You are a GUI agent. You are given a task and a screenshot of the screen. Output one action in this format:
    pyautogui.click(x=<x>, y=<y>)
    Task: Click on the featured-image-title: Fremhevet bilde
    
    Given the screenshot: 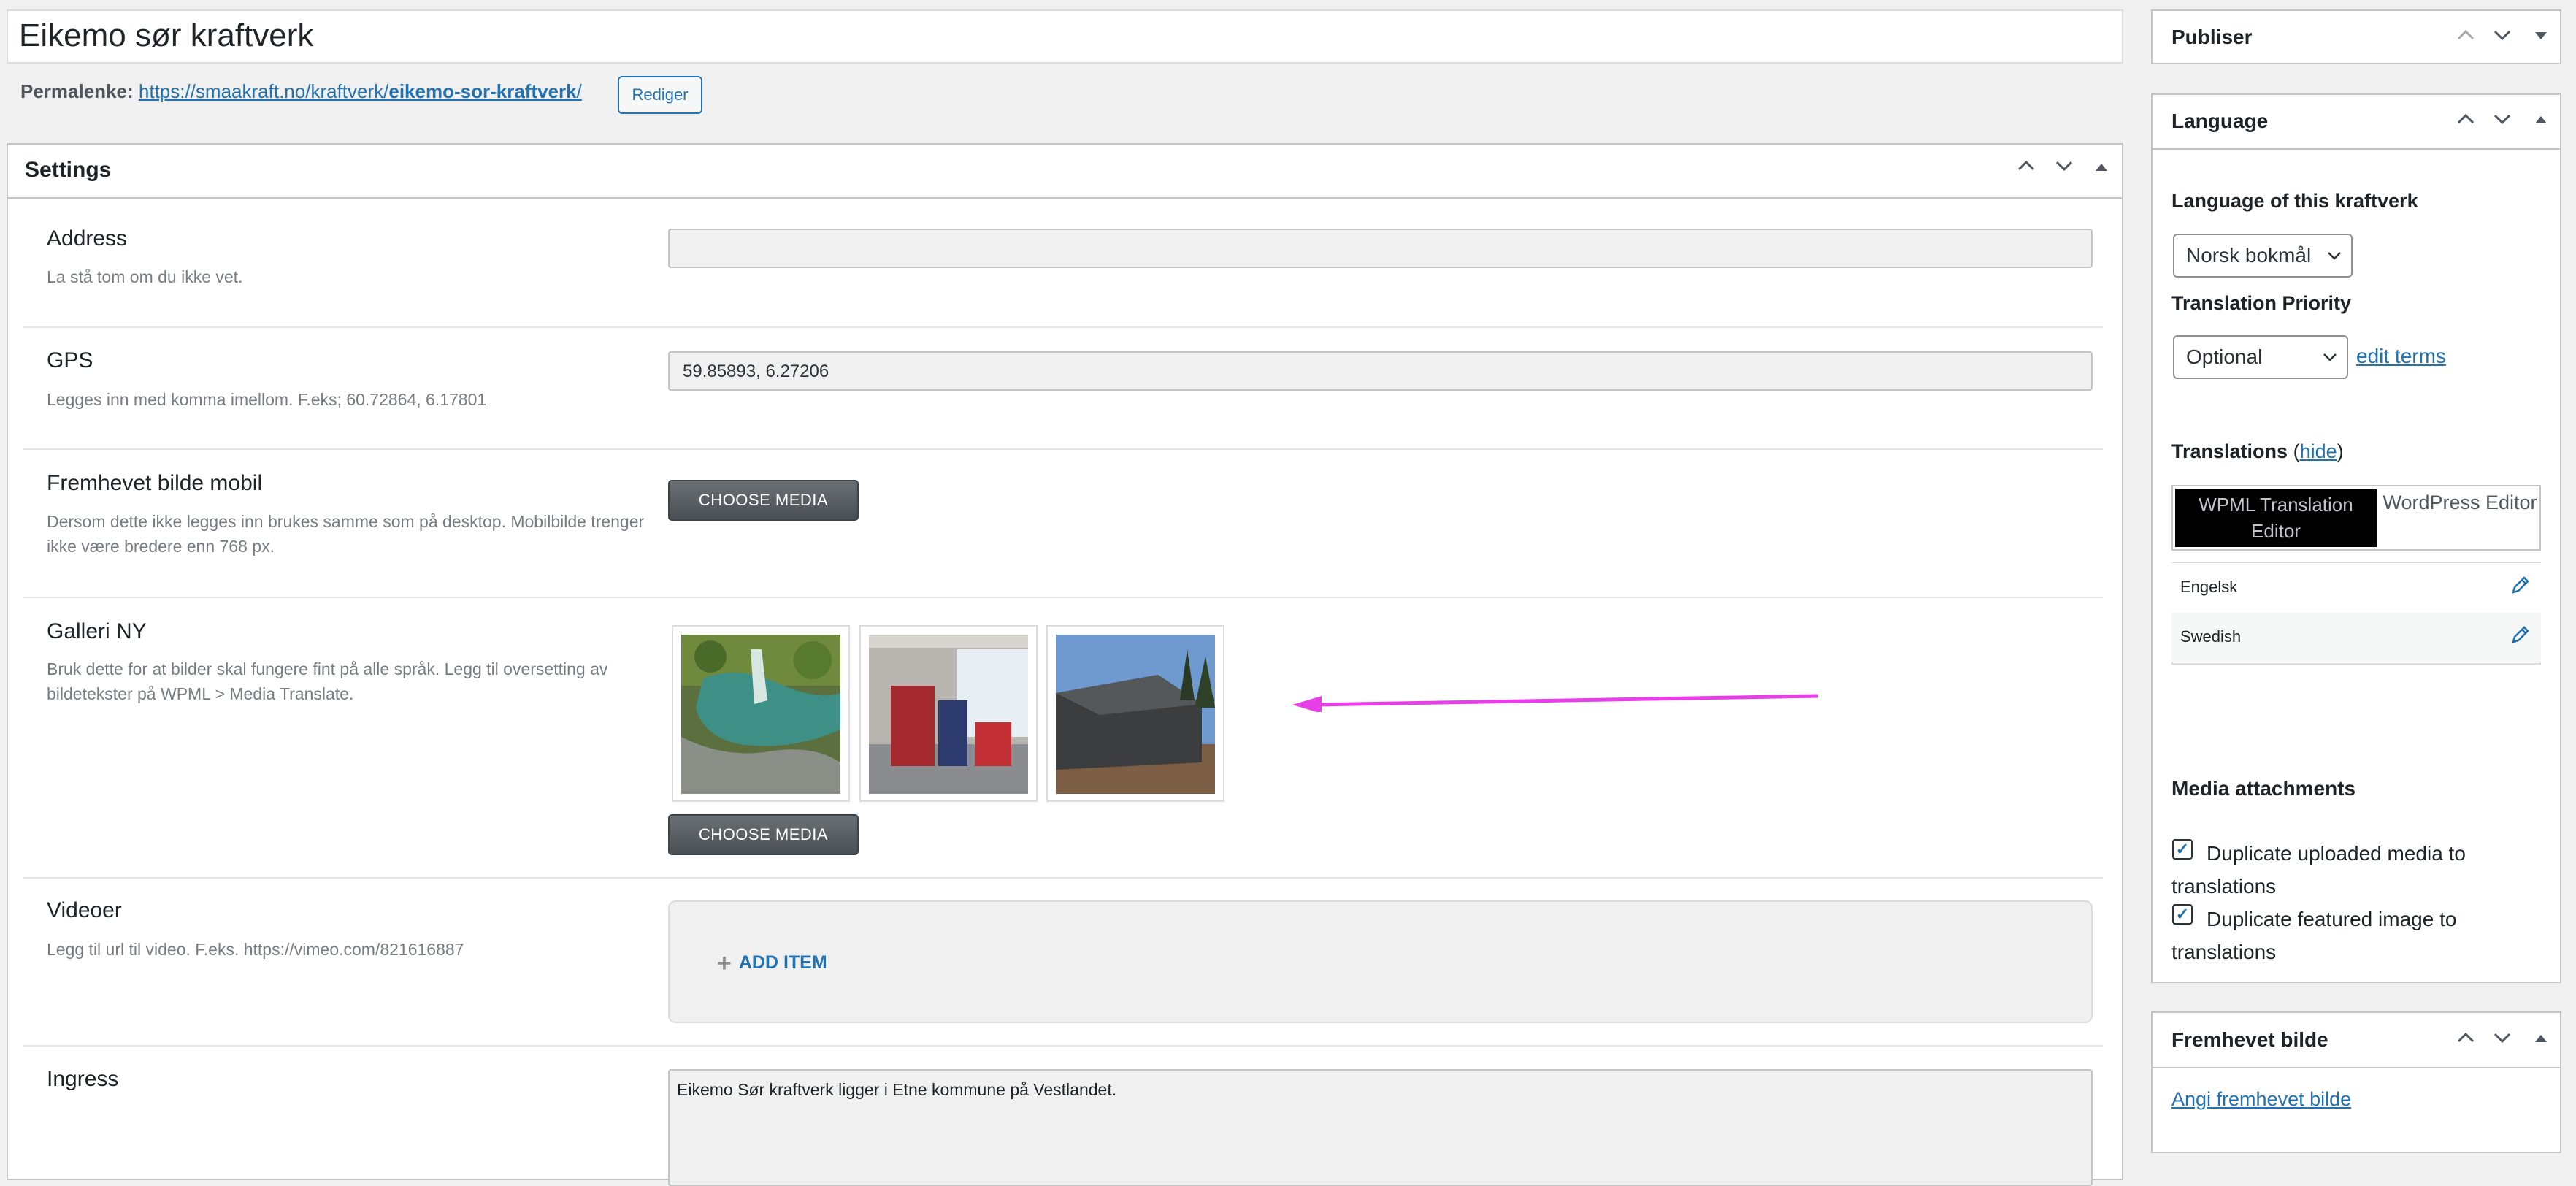 What is the action you would take?
    pyautogui.click(x=2249, y=1039)
    